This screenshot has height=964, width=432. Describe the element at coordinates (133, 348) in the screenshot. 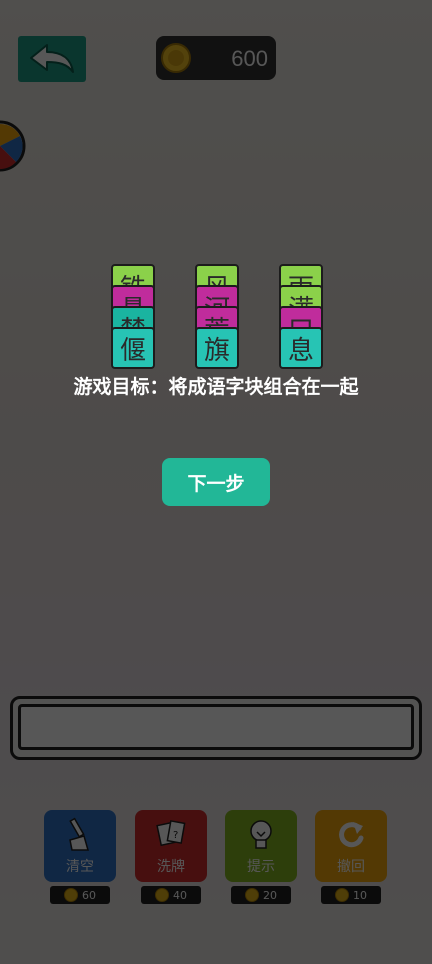

I see `idiom-tile: 偃` at that location.